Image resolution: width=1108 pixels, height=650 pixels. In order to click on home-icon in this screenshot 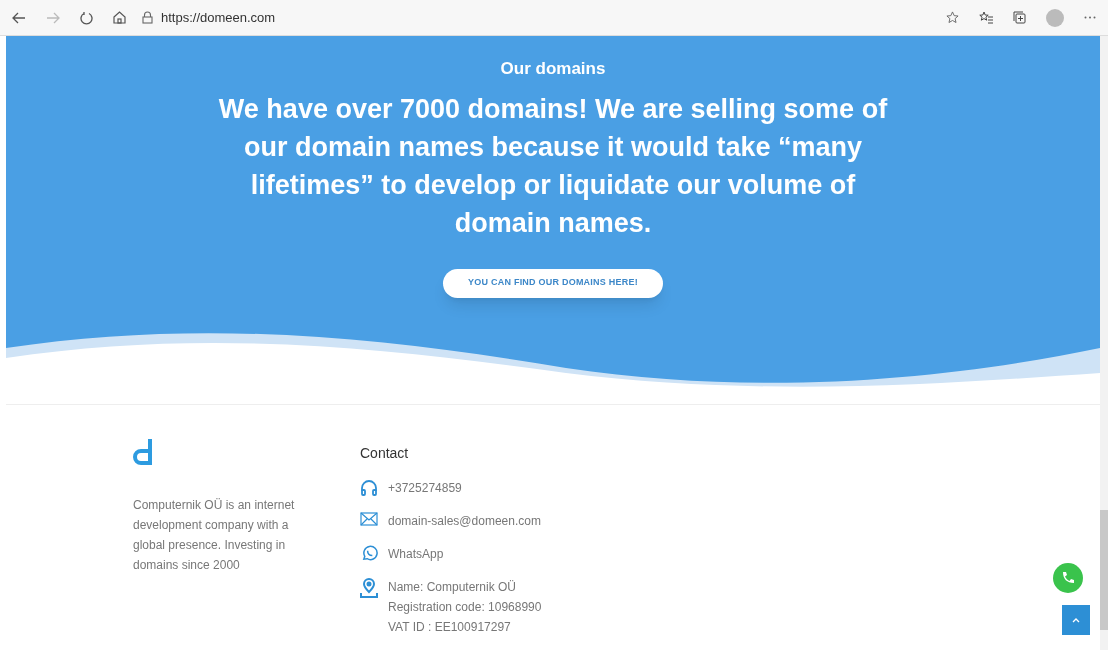, I will do `click(119, 17)`.